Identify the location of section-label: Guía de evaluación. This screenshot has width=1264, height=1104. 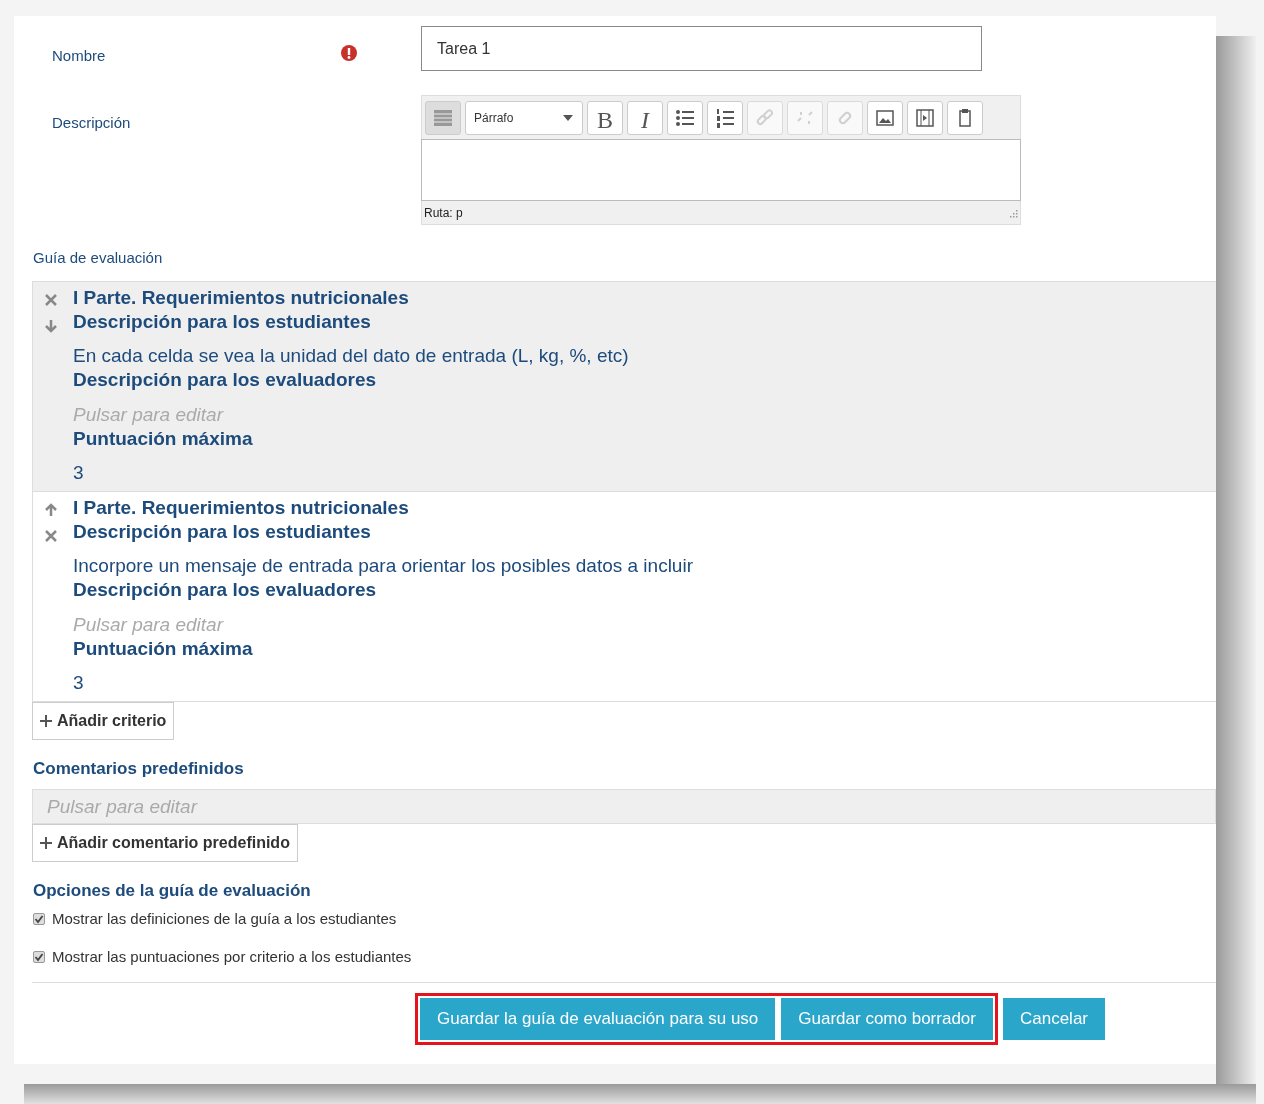
(98, 258).